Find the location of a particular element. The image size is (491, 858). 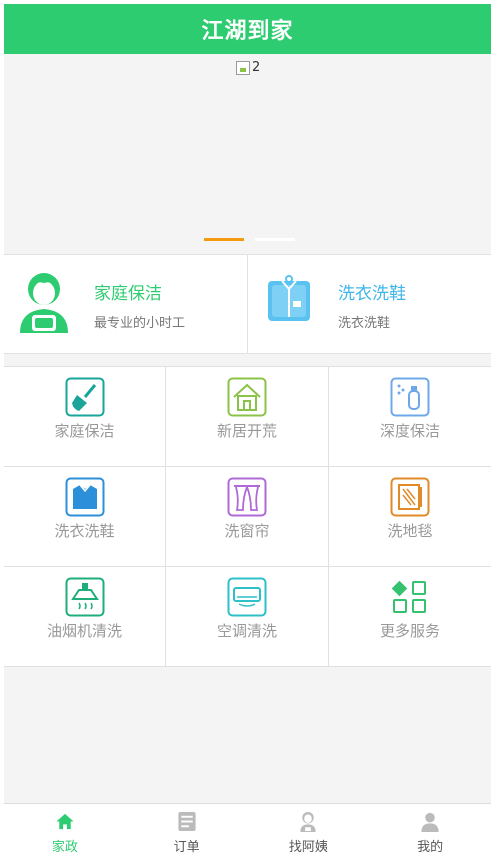

tab-home: 家政 is located at coordinates (65, 829).